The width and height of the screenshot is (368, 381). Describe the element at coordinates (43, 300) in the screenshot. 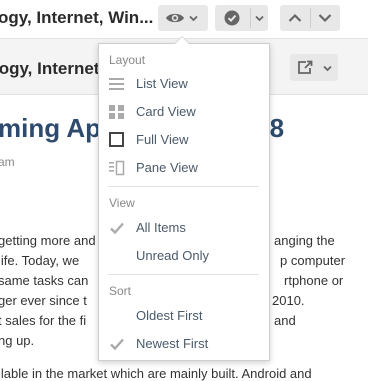

I see `article-text: ger ever since t` at that location.